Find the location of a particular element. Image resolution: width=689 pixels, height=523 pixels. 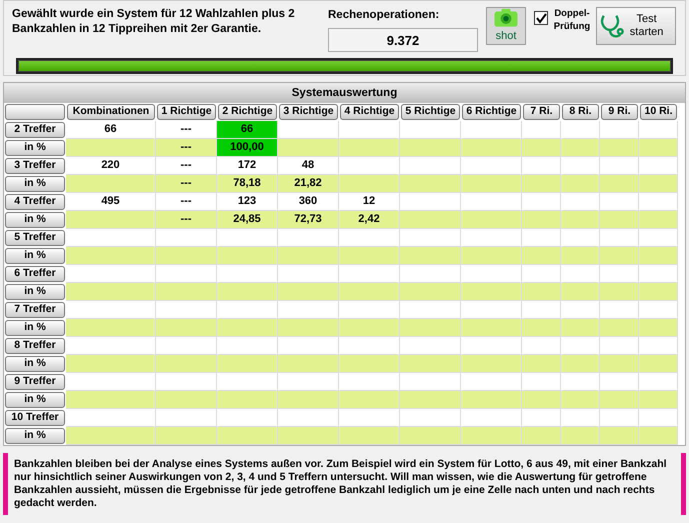

column-header: 6 Richtige is located at coordinates (491, 112).